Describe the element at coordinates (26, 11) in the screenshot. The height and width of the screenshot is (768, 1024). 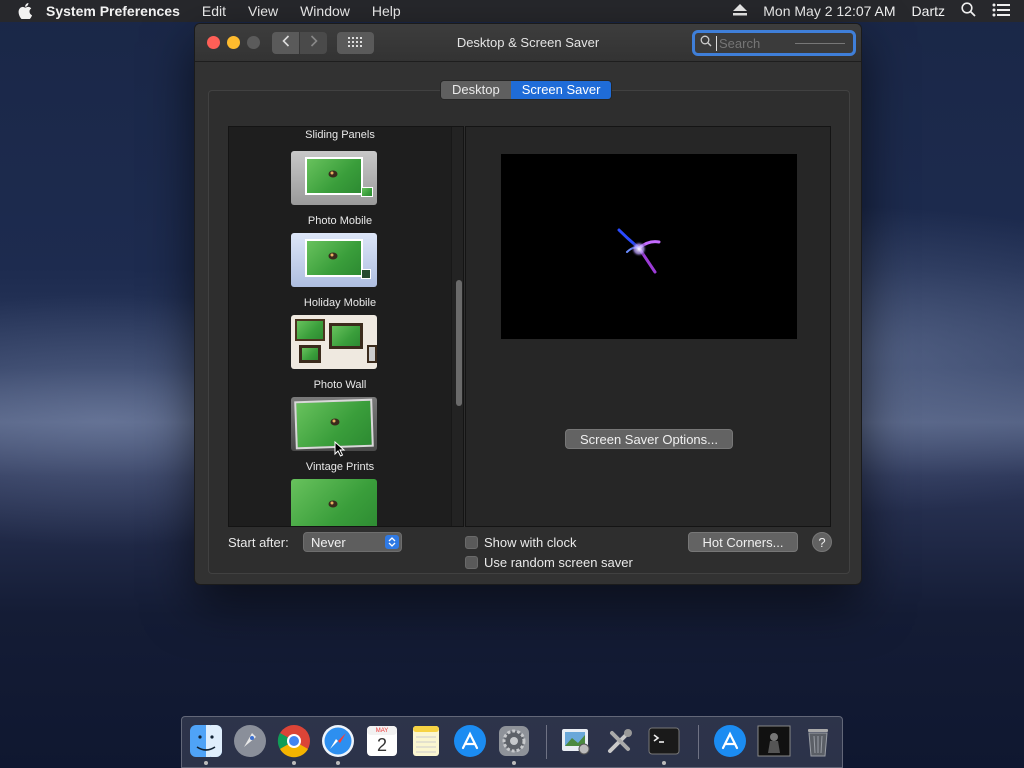
I see `apple-menu-icon` at that location.